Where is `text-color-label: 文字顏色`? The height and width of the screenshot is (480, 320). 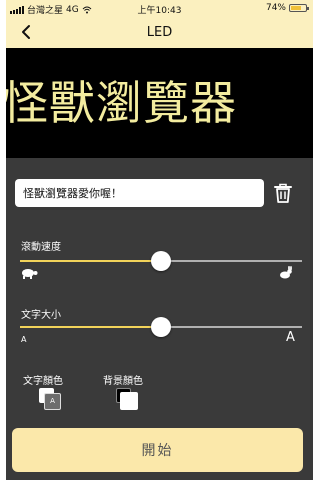
text-color-label: 文字顏色 is located at coordinates (43, 381).